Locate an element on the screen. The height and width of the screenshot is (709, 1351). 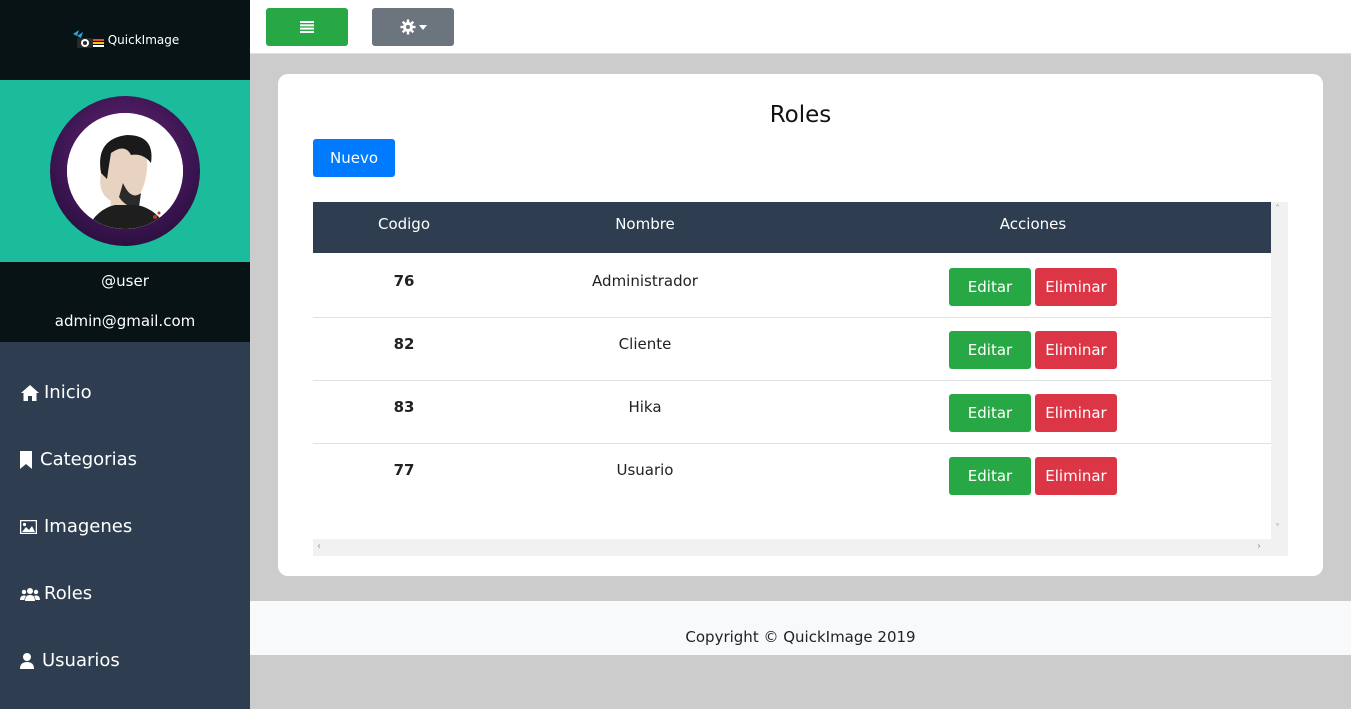
column-header-actions: Acciones is located at coordinates (1033, 224).